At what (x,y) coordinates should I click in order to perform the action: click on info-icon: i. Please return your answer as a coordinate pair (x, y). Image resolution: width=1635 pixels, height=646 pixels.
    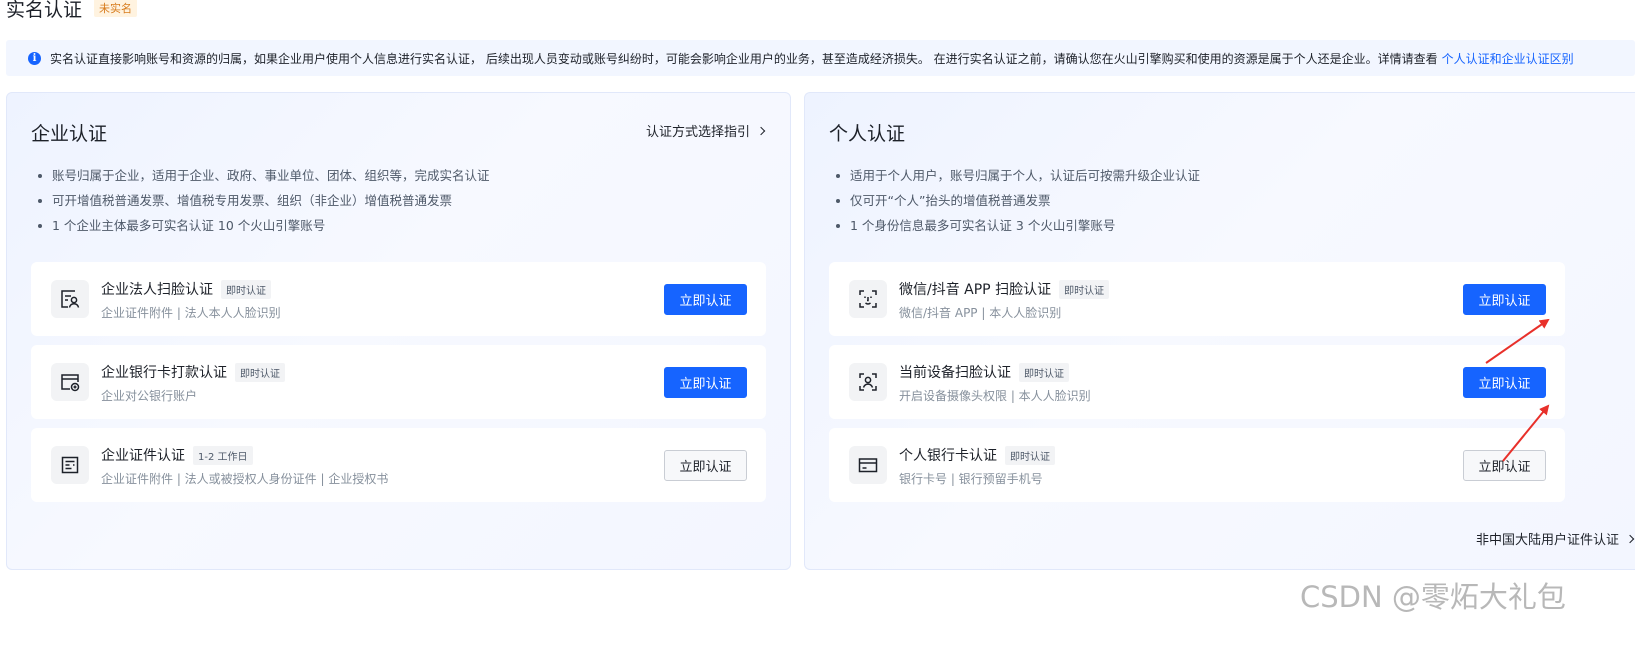
    Looking at the image, I should click on (34, 58).